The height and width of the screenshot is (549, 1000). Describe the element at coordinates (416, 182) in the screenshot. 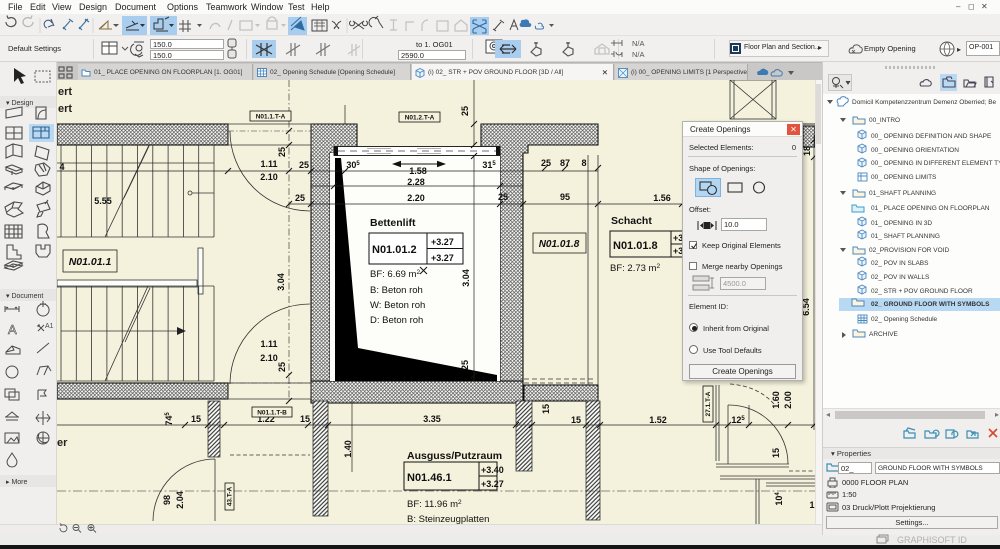

I see `svg-text: 2.28` at that location.